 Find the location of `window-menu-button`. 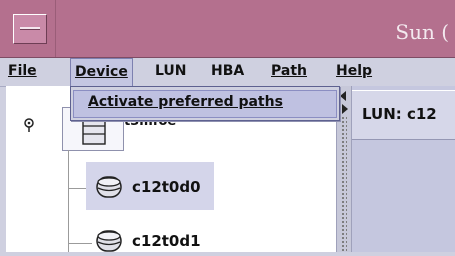

window-menu-button is located at coordinates (30, 29).